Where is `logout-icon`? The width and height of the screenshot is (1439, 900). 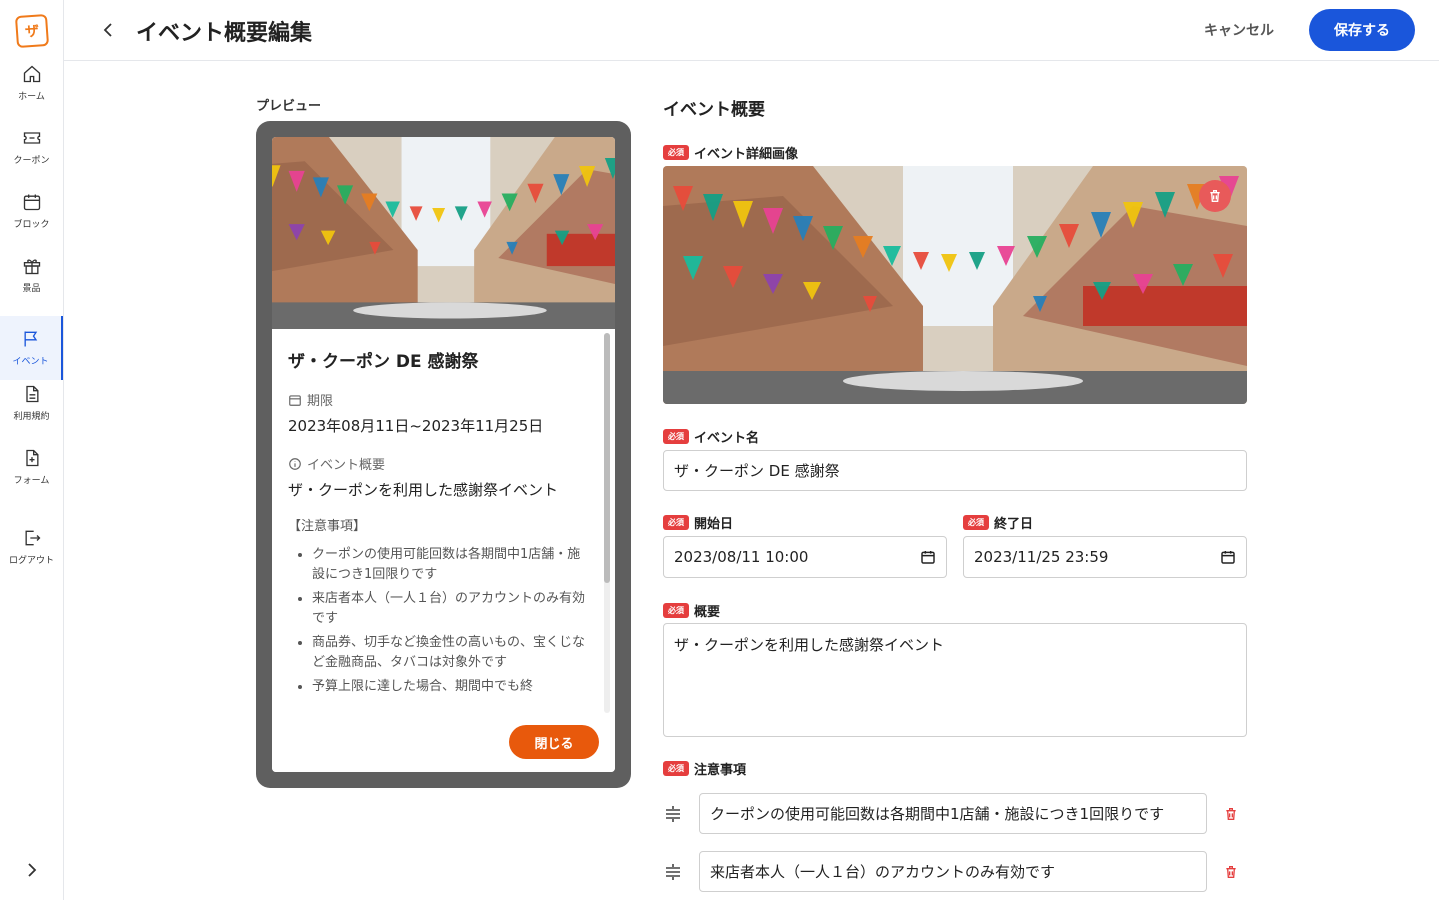 logout-icon is located at coordinates (32, 538).